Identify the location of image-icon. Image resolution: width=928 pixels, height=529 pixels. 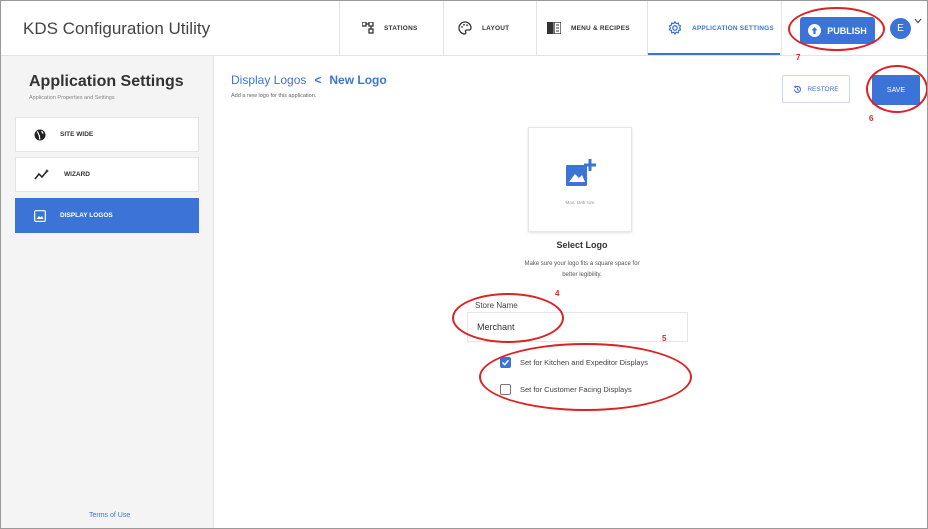
(40, 215).